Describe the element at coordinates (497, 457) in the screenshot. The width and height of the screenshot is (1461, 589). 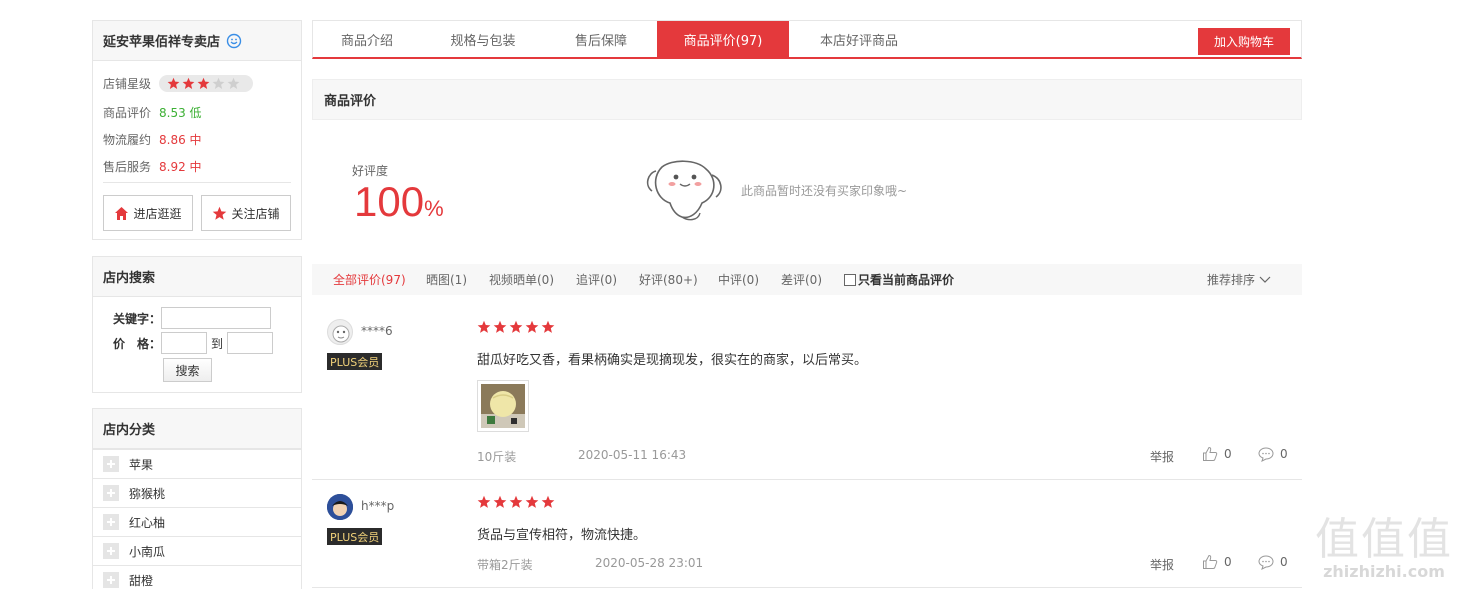
I see `review-spec: 10斤装` at that location.